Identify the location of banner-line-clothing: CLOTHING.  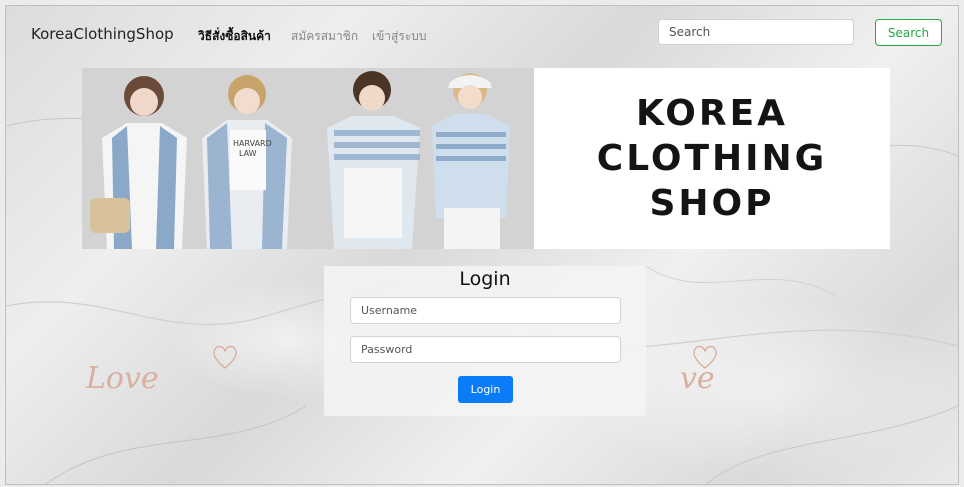
(712, 158).